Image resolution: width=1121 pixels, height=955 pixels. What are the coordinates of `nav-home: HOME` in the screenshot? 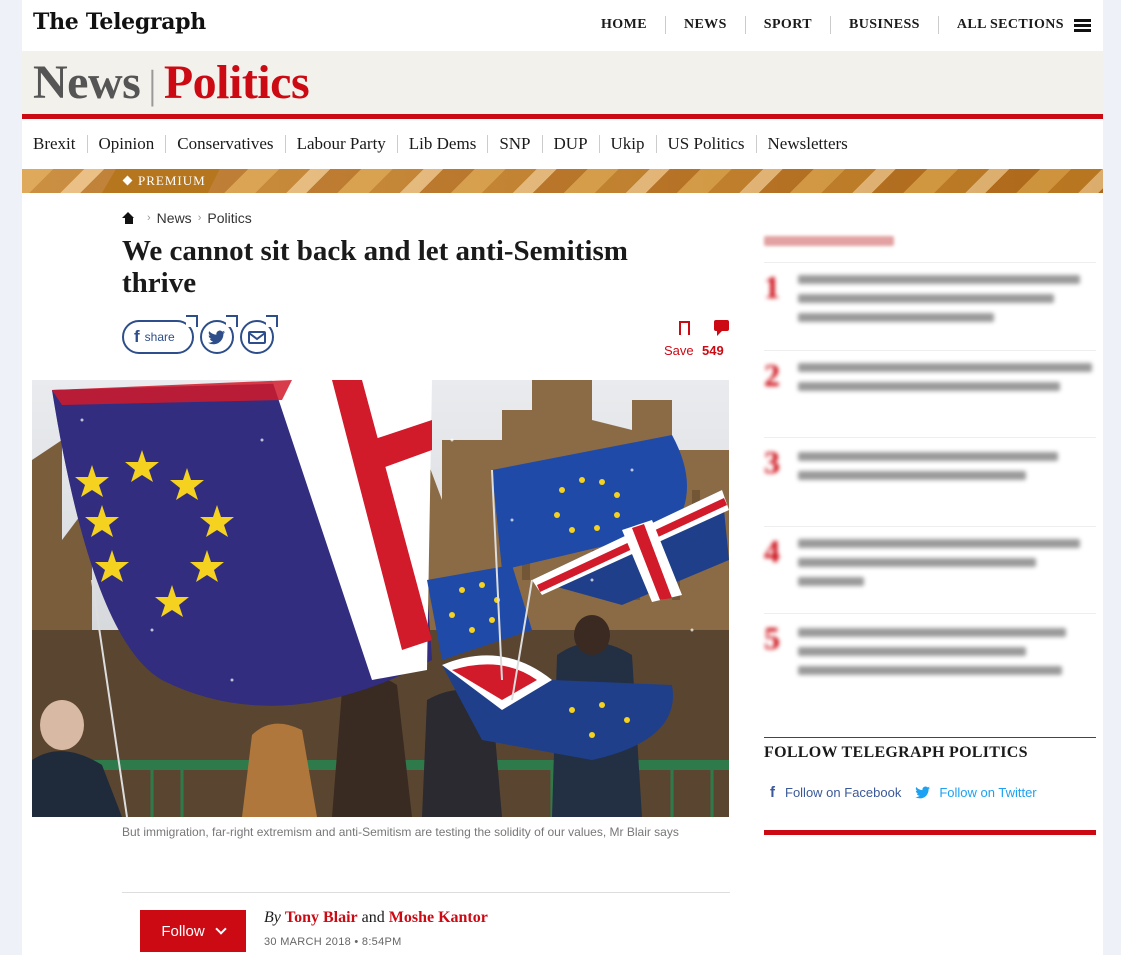 It's located at (624, 25).